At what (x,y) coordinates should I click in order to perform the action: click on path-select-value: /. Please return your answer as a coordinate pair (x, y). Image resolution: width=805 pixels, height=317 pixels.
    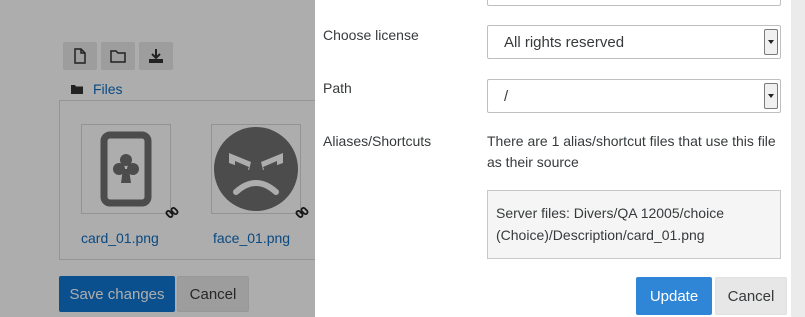
    Looking at the image, I should click on (506, 96).